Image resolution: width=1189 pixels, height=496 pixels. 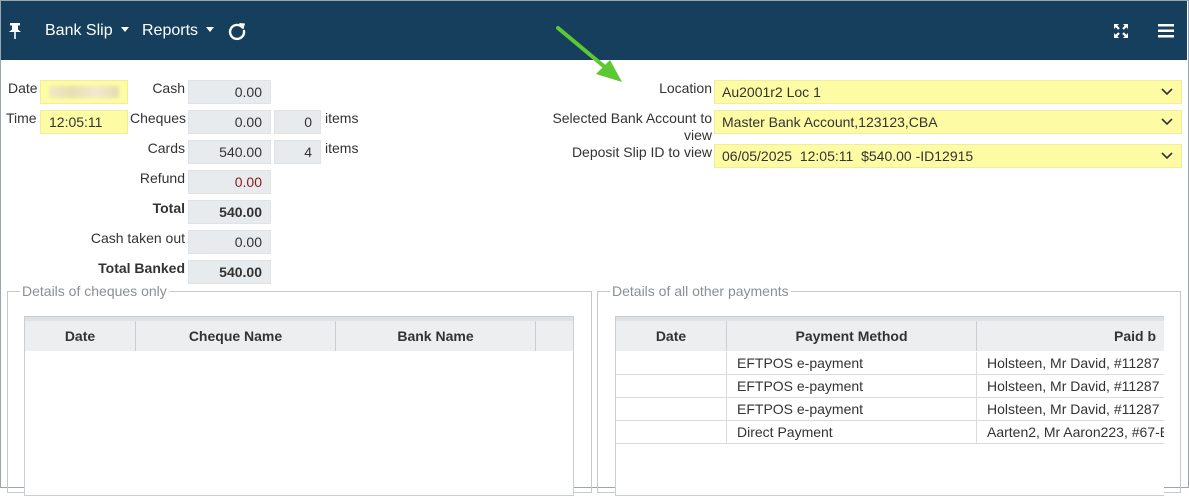 I want to click on payments-table-header: Date Payment Method Paid b, so click(x=890, y=334).